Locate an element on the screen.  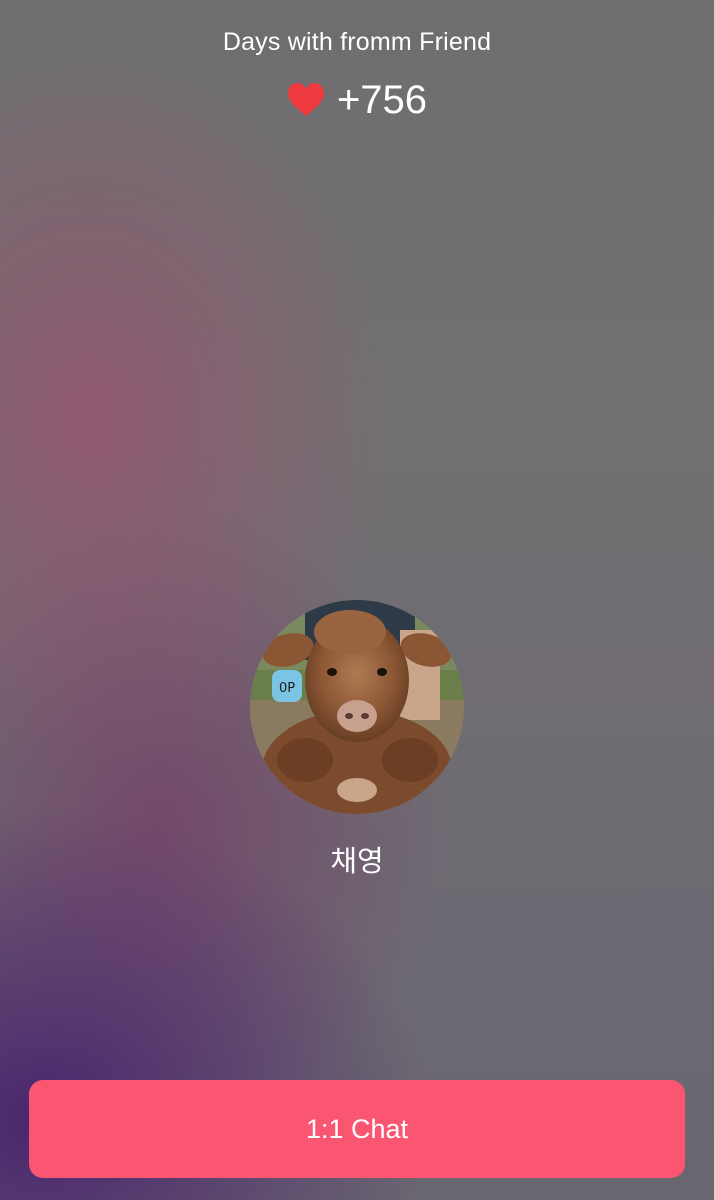
day-counter: +756 is located at coordinates (357, 100).